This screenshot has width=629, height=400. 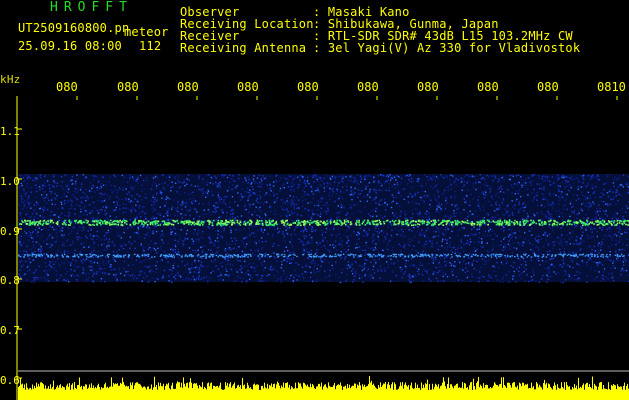 I want to click on y-unit-label: kHz, so click(x=10, y=79).